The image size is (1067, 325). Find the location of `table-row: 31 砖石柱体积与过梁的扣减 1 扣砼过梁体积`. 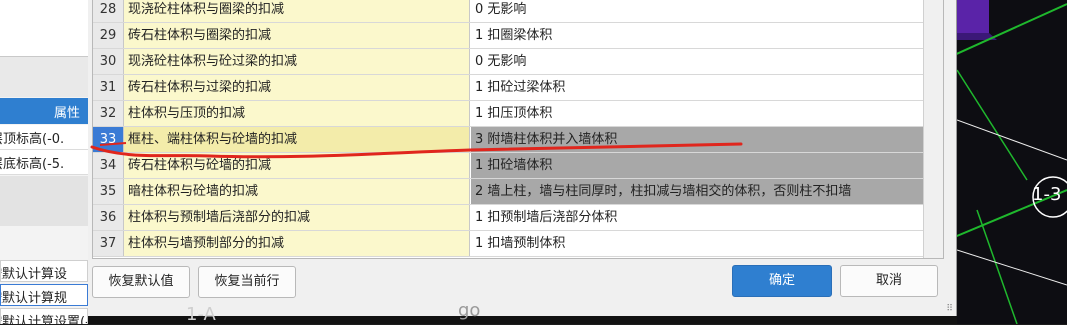

table-row: 31 砖石柱体积与过梁的扣减 1 扣砼过梁体积 is located at coordinates (518, 88).